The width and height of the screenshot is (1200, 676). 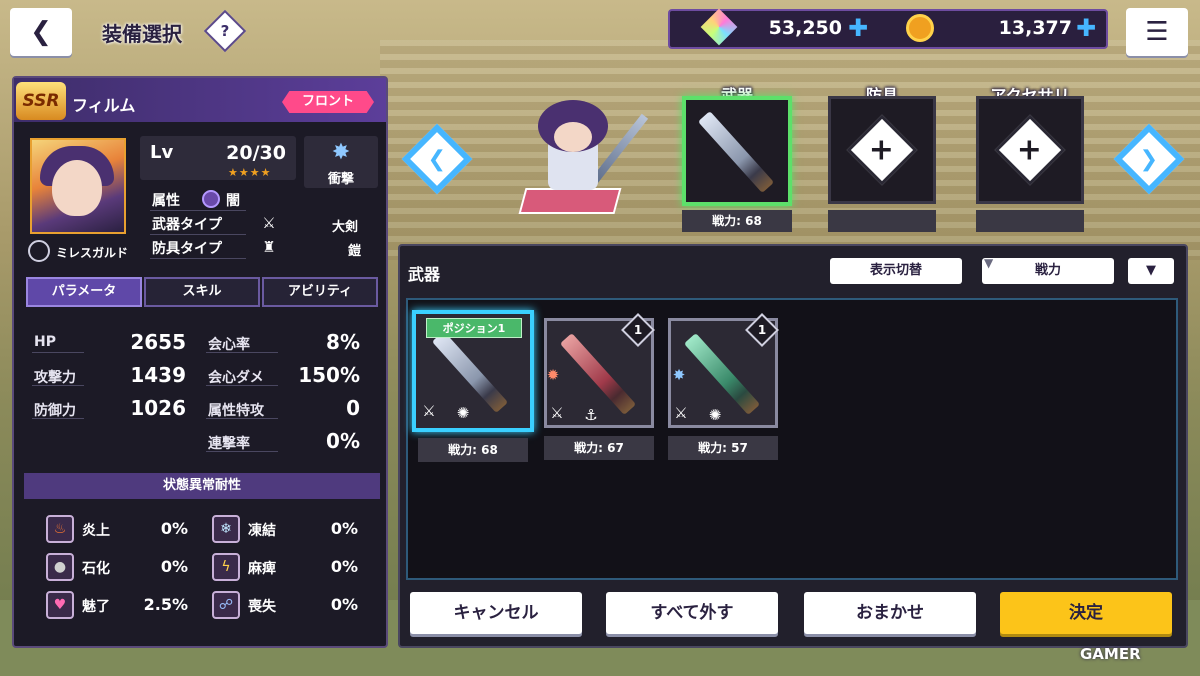 I want to click on weapon-card-power: 戦力: 57, so click(x=723, y=448).